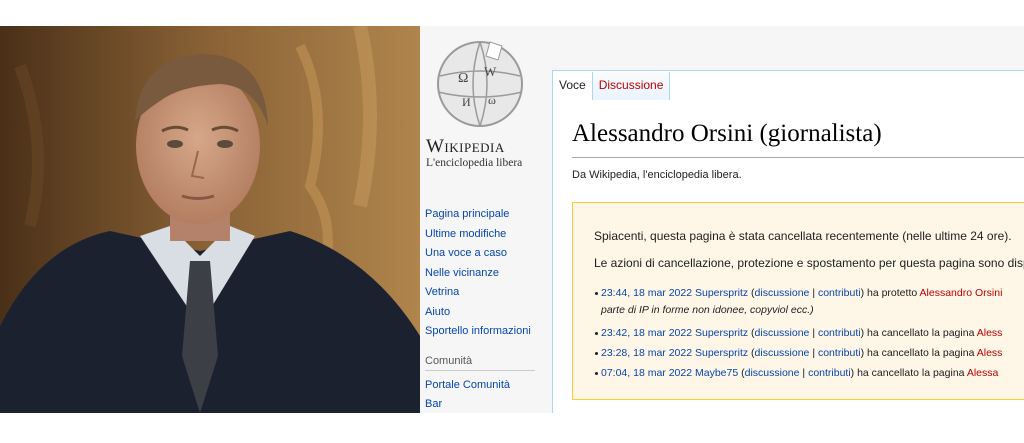 This screenshot has width=1024, height=443. I want to click on sidebar-item-bar: Bar, so click(485, 404).